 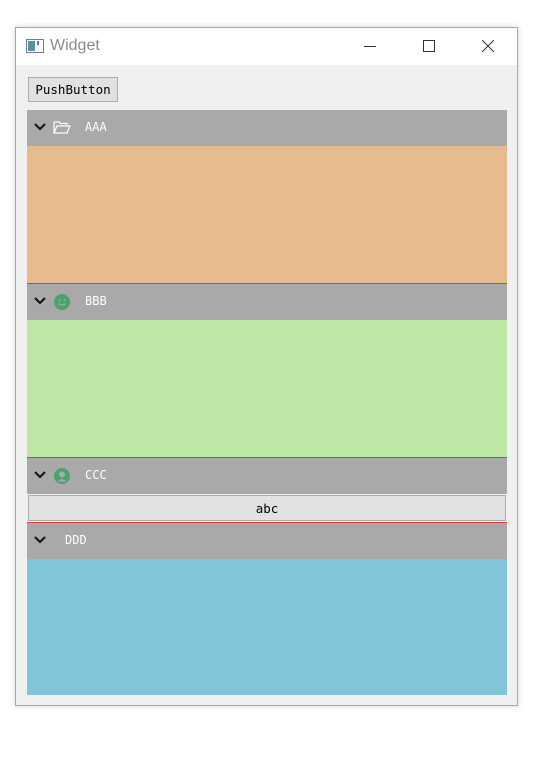 I want to click on section-header-ddd: DDD, so click(x=267, y=541).